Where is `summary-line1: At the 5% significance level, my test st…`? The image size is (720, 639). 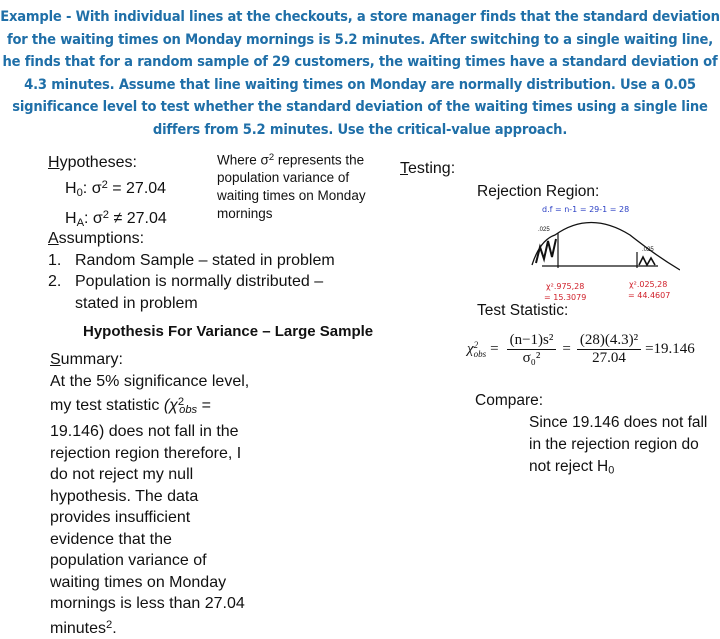
summary-line1: At the 5% significance level, my test st… is located at coordinates (149, 394).